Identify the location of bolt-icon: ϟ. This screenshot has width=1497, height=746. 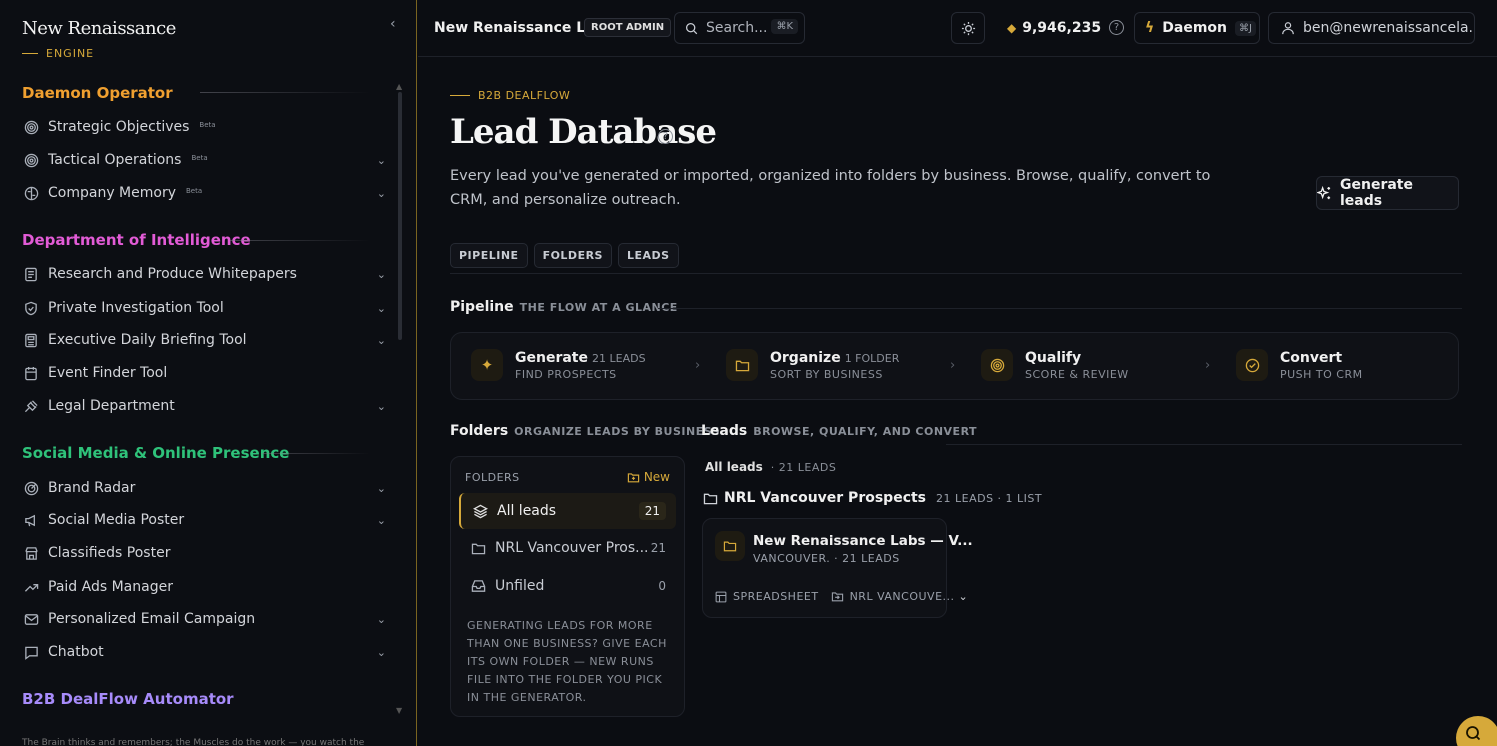
(1150, 28).